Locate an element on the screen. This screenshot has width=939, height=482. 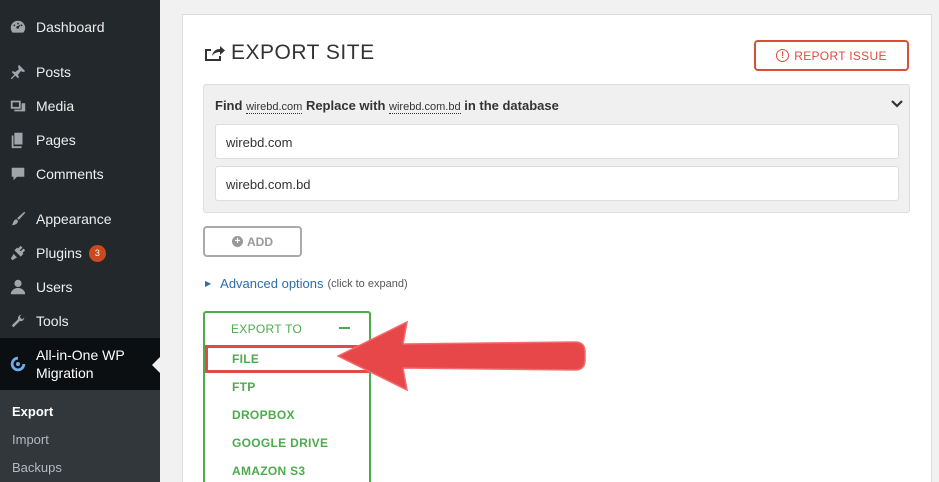
wrench-icon is located at coordinates (18, 321).